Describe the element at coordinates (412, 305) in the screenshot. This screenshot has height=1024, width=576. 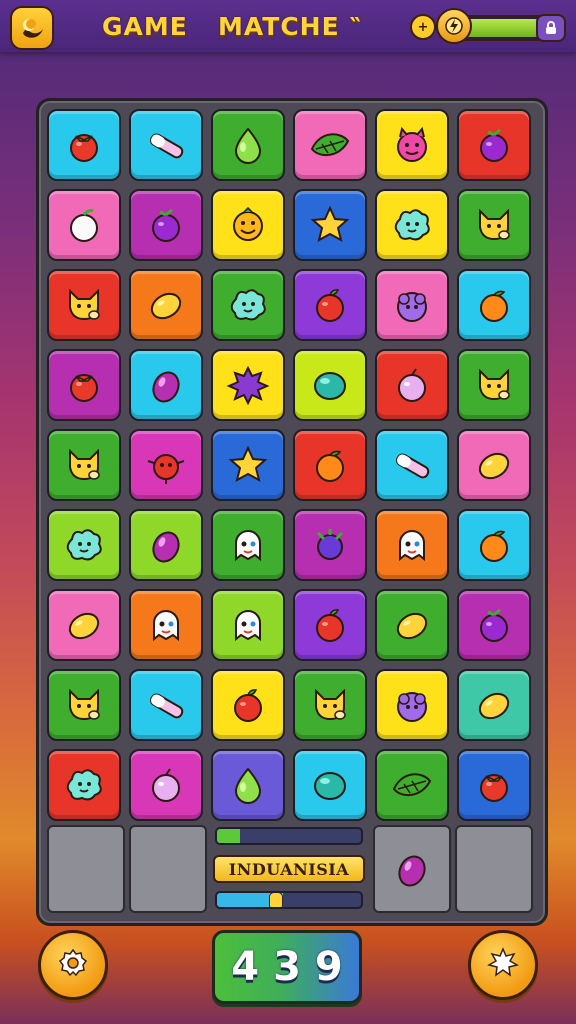
I see `tile-r3-c5` at that location.